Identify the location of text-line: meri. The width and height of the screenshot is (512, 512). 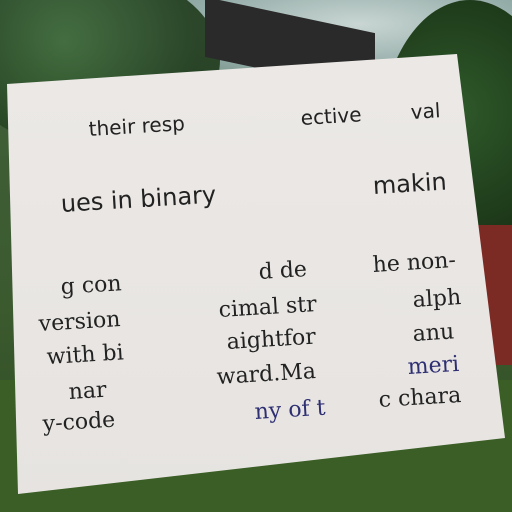
(433, 365).